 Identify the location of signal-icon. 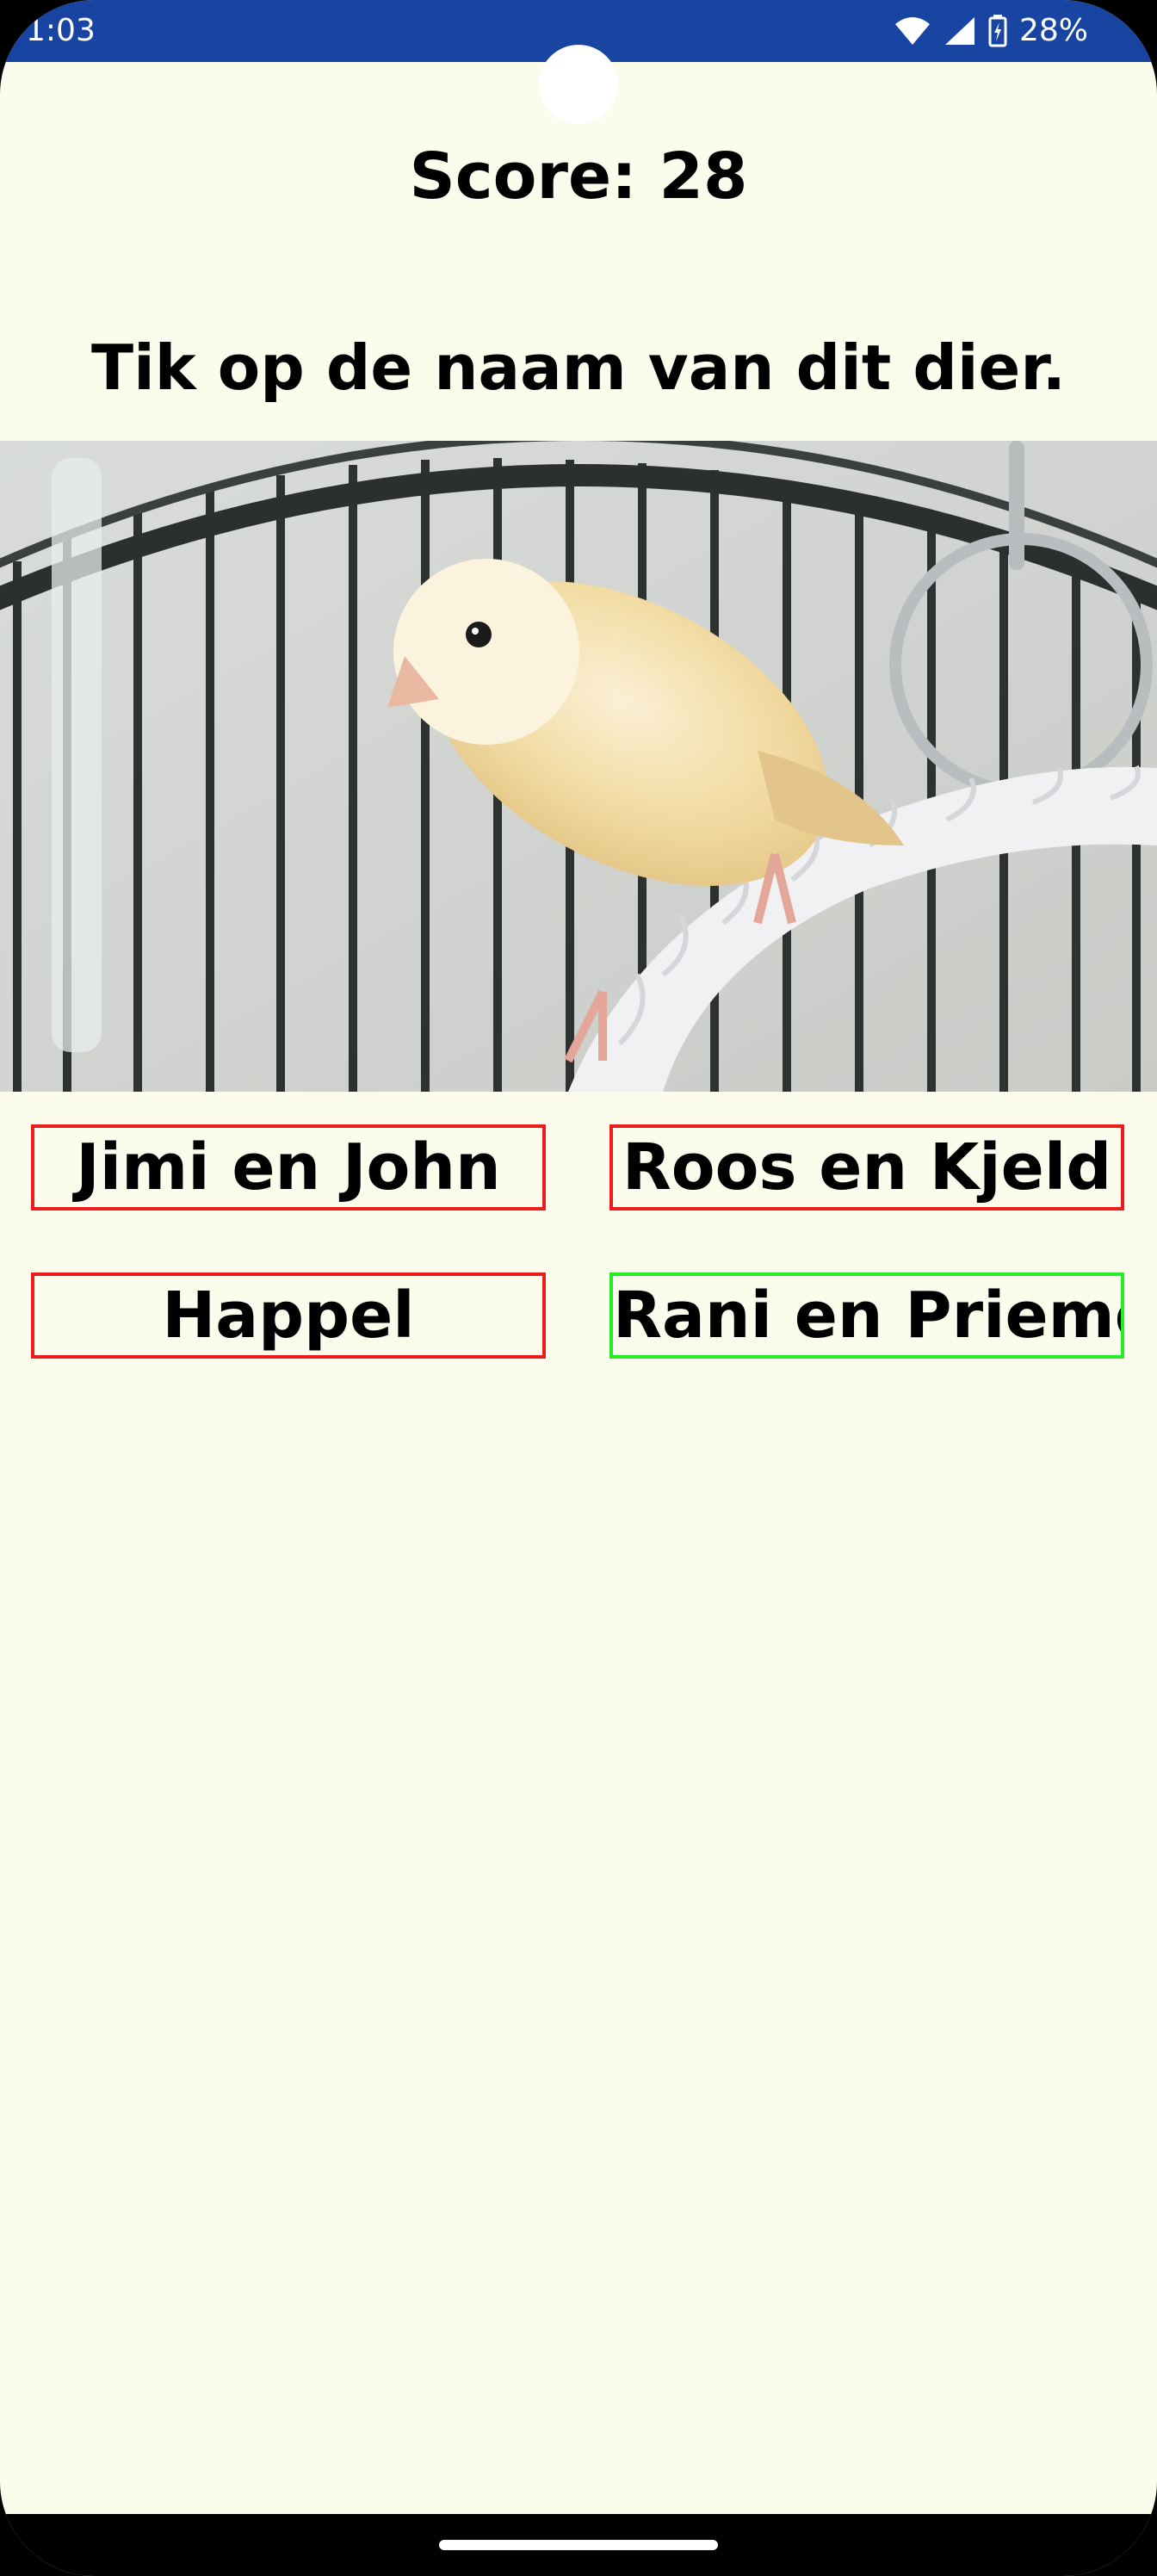
(960, 30).